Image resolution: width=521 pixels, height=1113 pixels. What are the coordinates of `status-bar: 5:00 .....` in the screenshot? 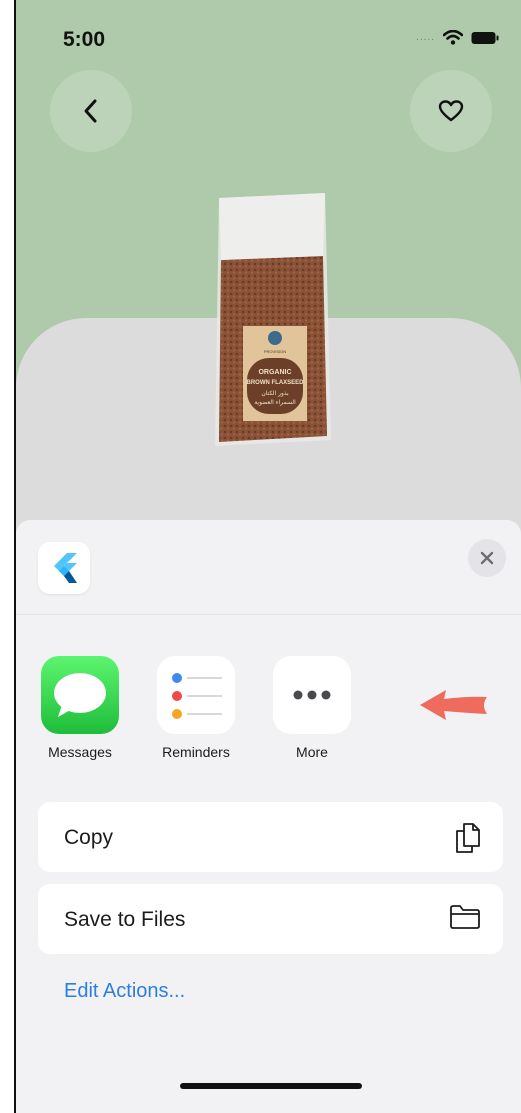 It's located at (268, 30).